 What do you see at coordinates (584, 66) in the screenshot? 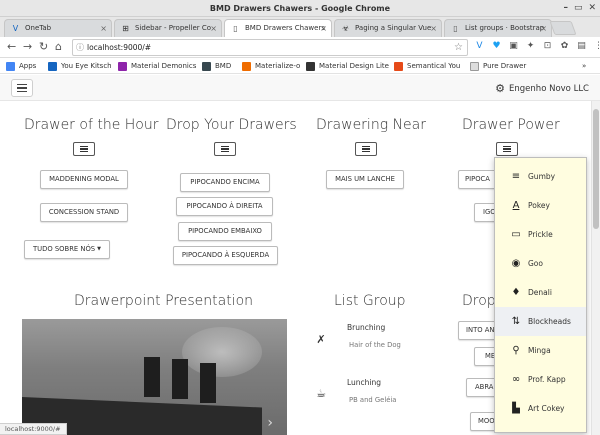
I see `more-bookmarks-icon: »` at bounding box center [584, 66].